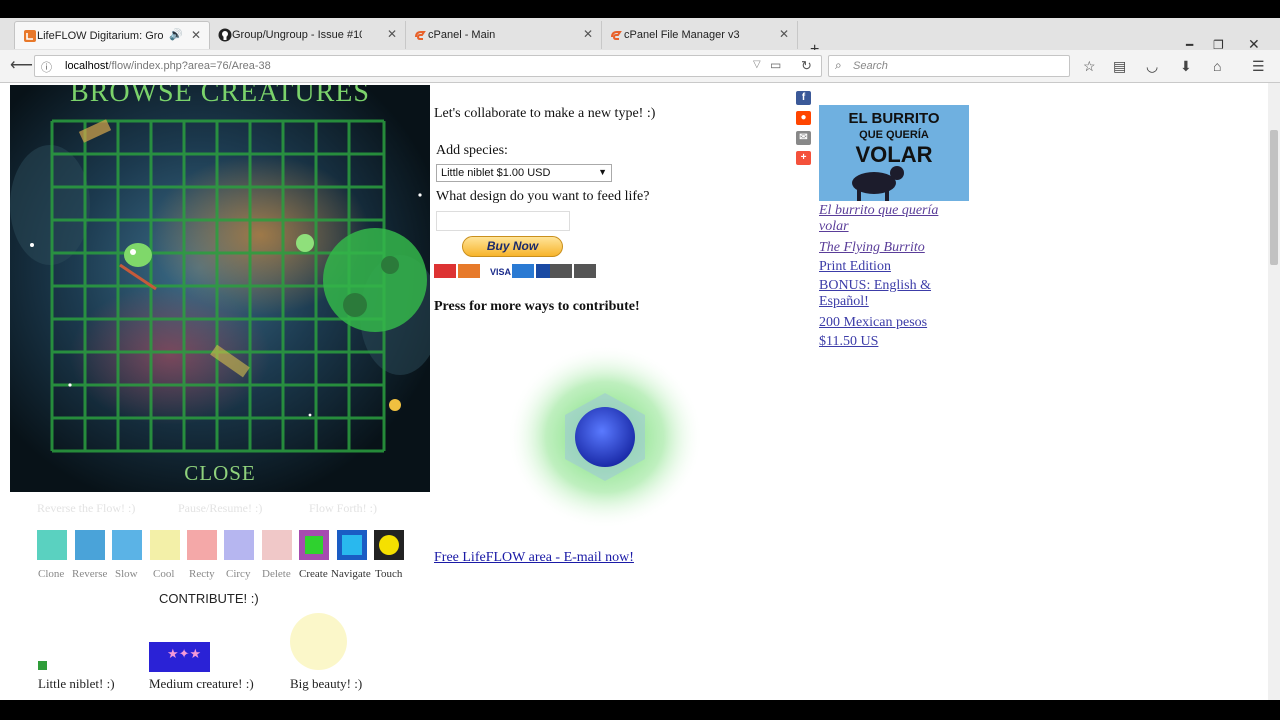 Image resolution: width=1280 pixels, height=720 pixels. What do you see at coordinates (894, 135) in the screenshot?
I see `book-cover-line2: QUE QUERÍA` at bounding box center [894, 135].